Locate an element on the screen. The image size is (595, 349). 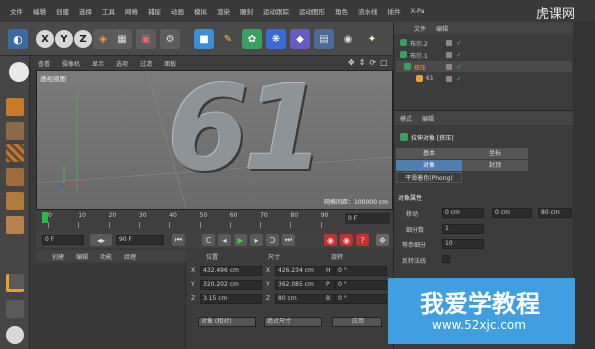
edges-mode-icon is located at coordinates (15, 201).